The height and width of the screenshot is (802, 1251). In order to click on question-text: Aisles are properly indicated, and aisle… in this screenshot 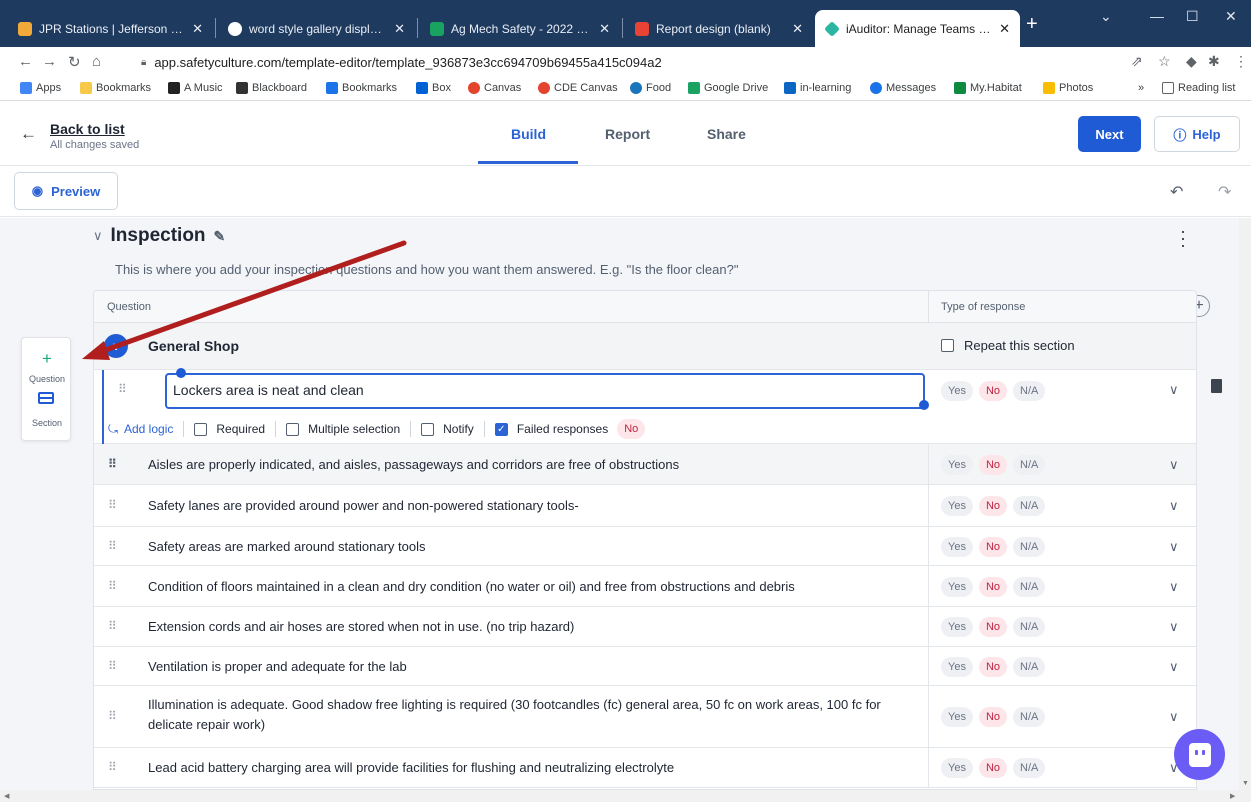, I will do `click(533, 465)`.